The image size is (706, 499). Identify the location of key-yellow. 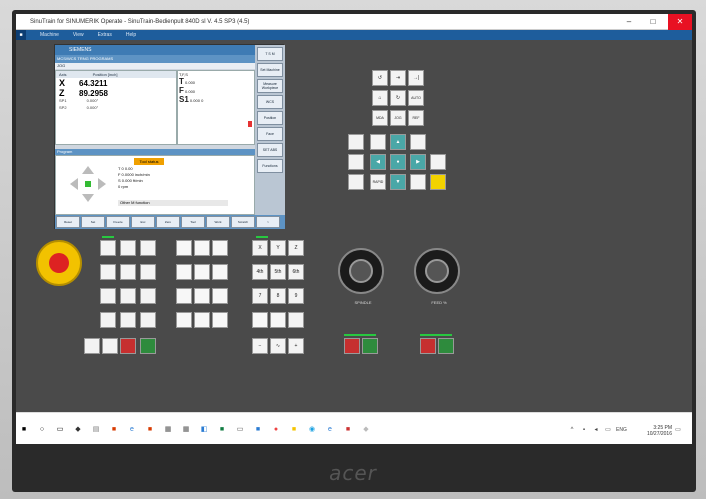
(438, 182).